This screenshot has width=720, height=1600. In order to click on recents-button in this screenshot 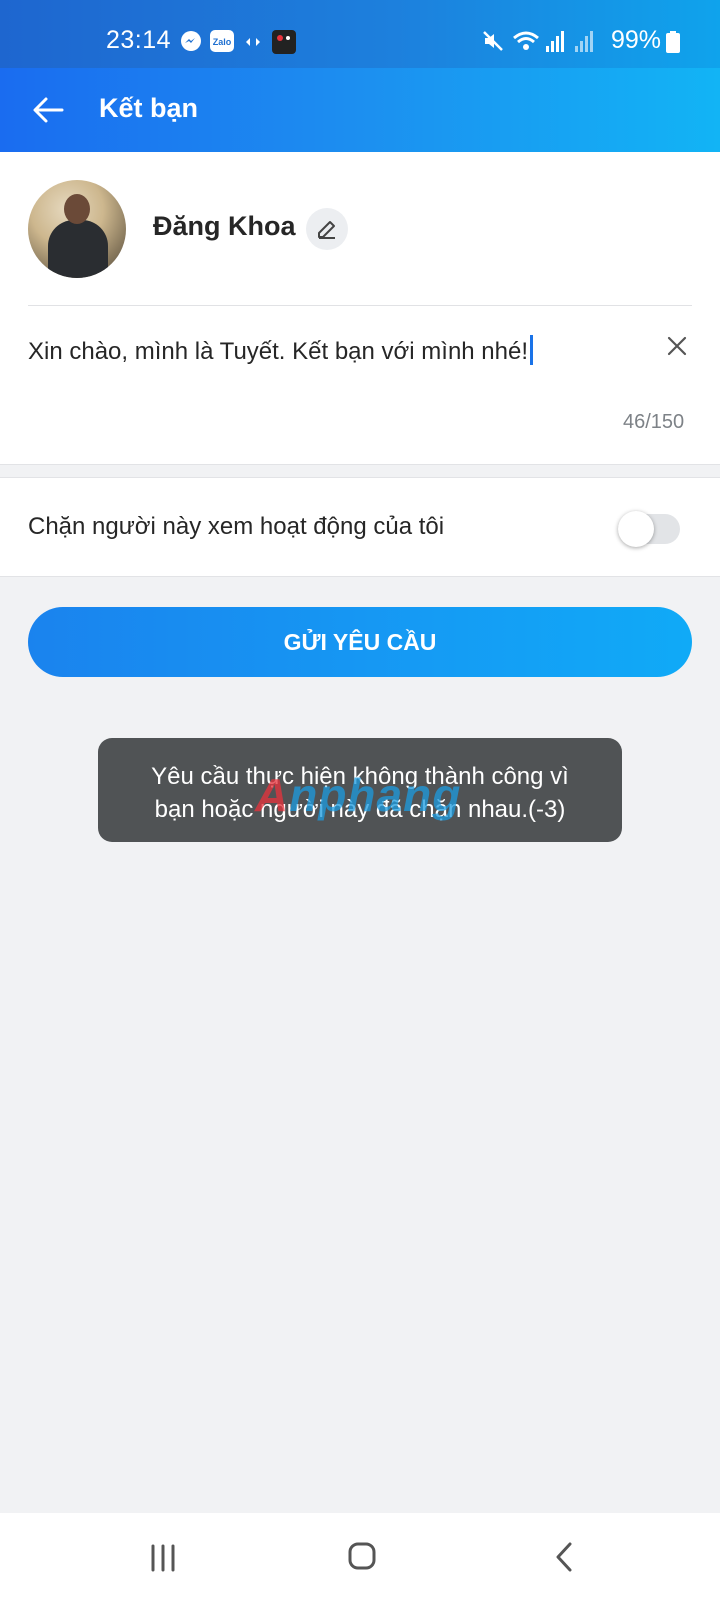, I will do `click(163, 1558)`.